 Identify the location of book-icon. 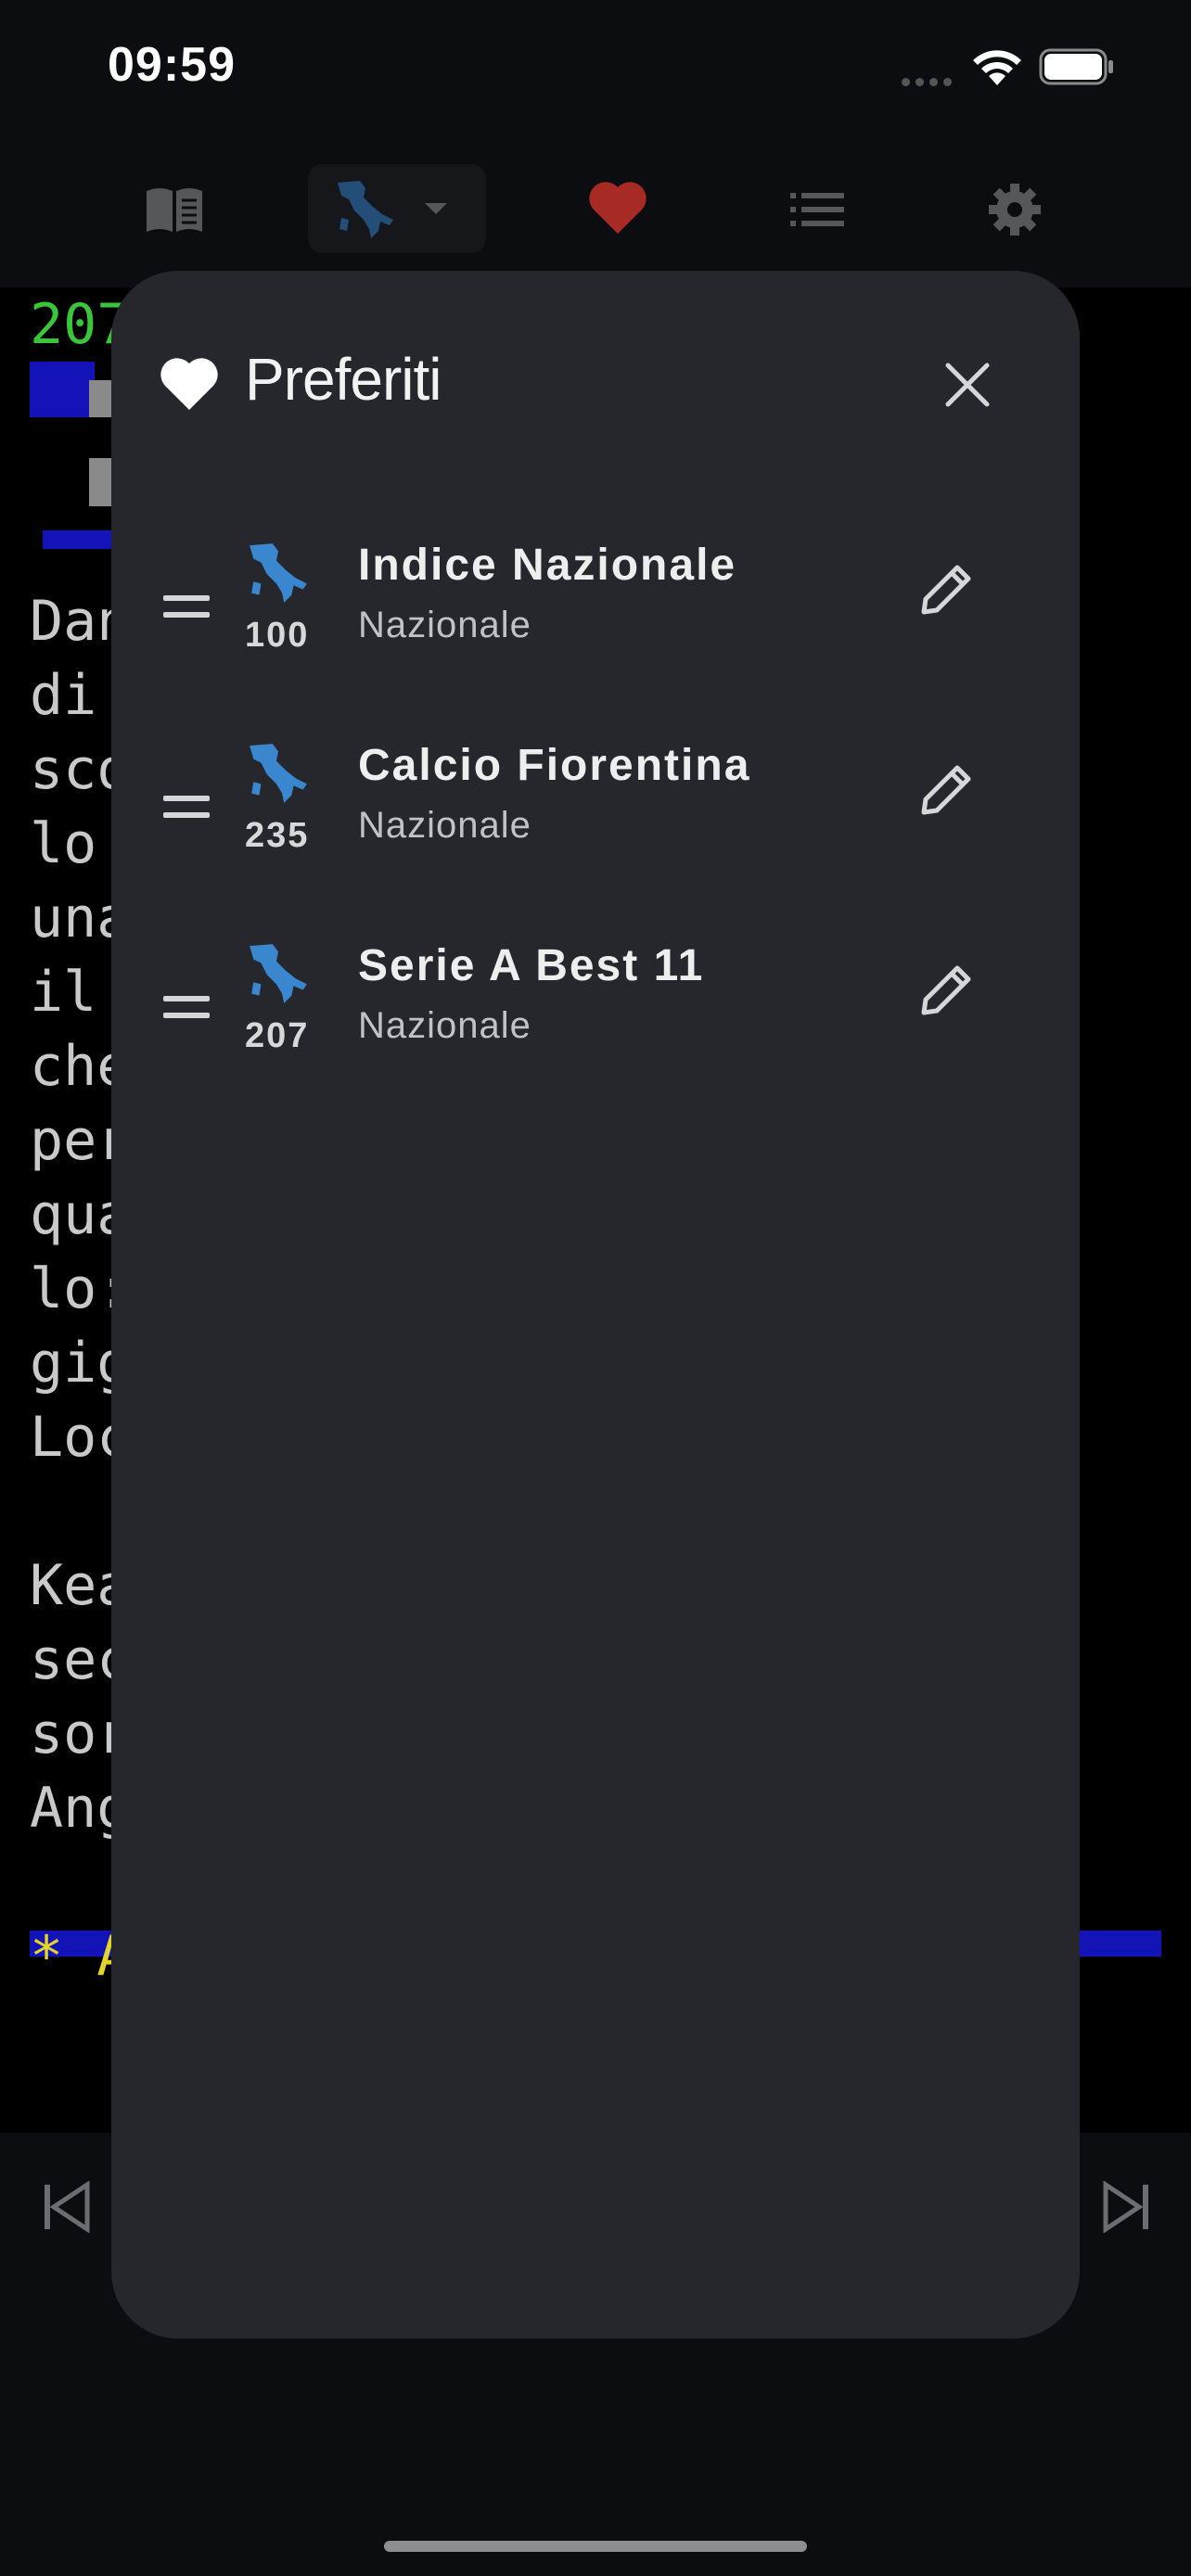
(174, 210).